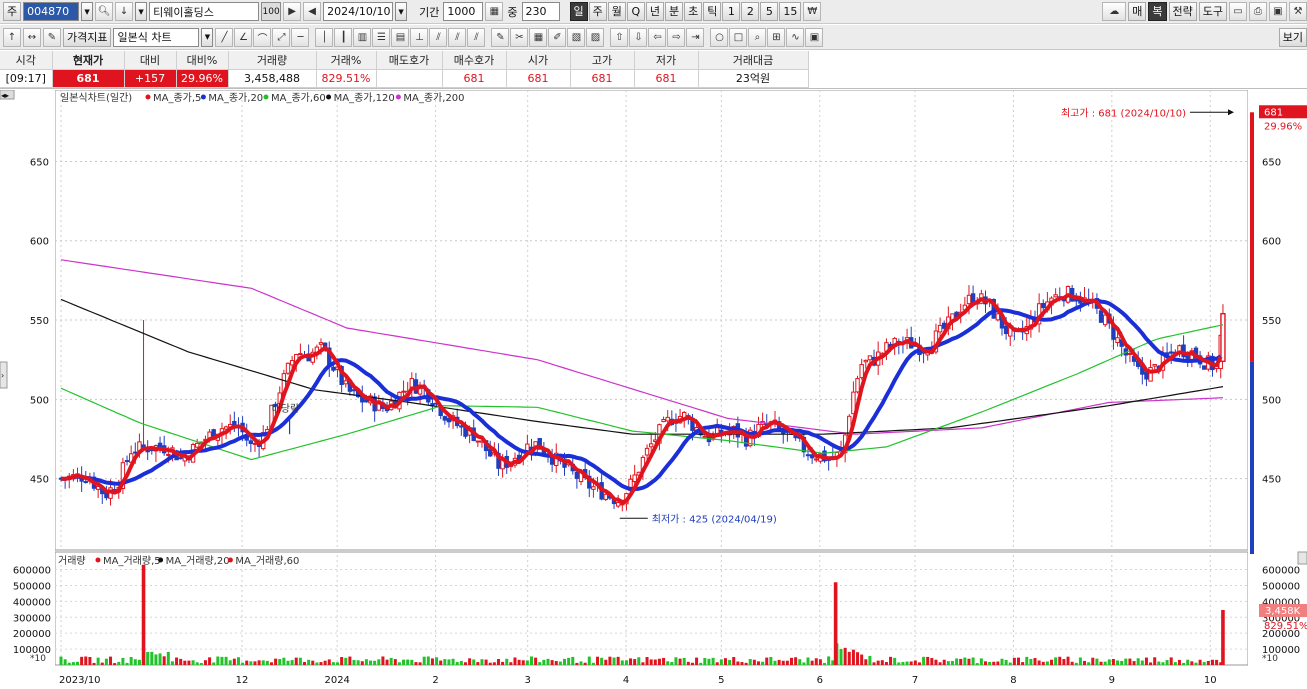  Describe the element at coordinates (12, 37) in the screenshot. I see `up-arrow-icon: ↑` at that location.